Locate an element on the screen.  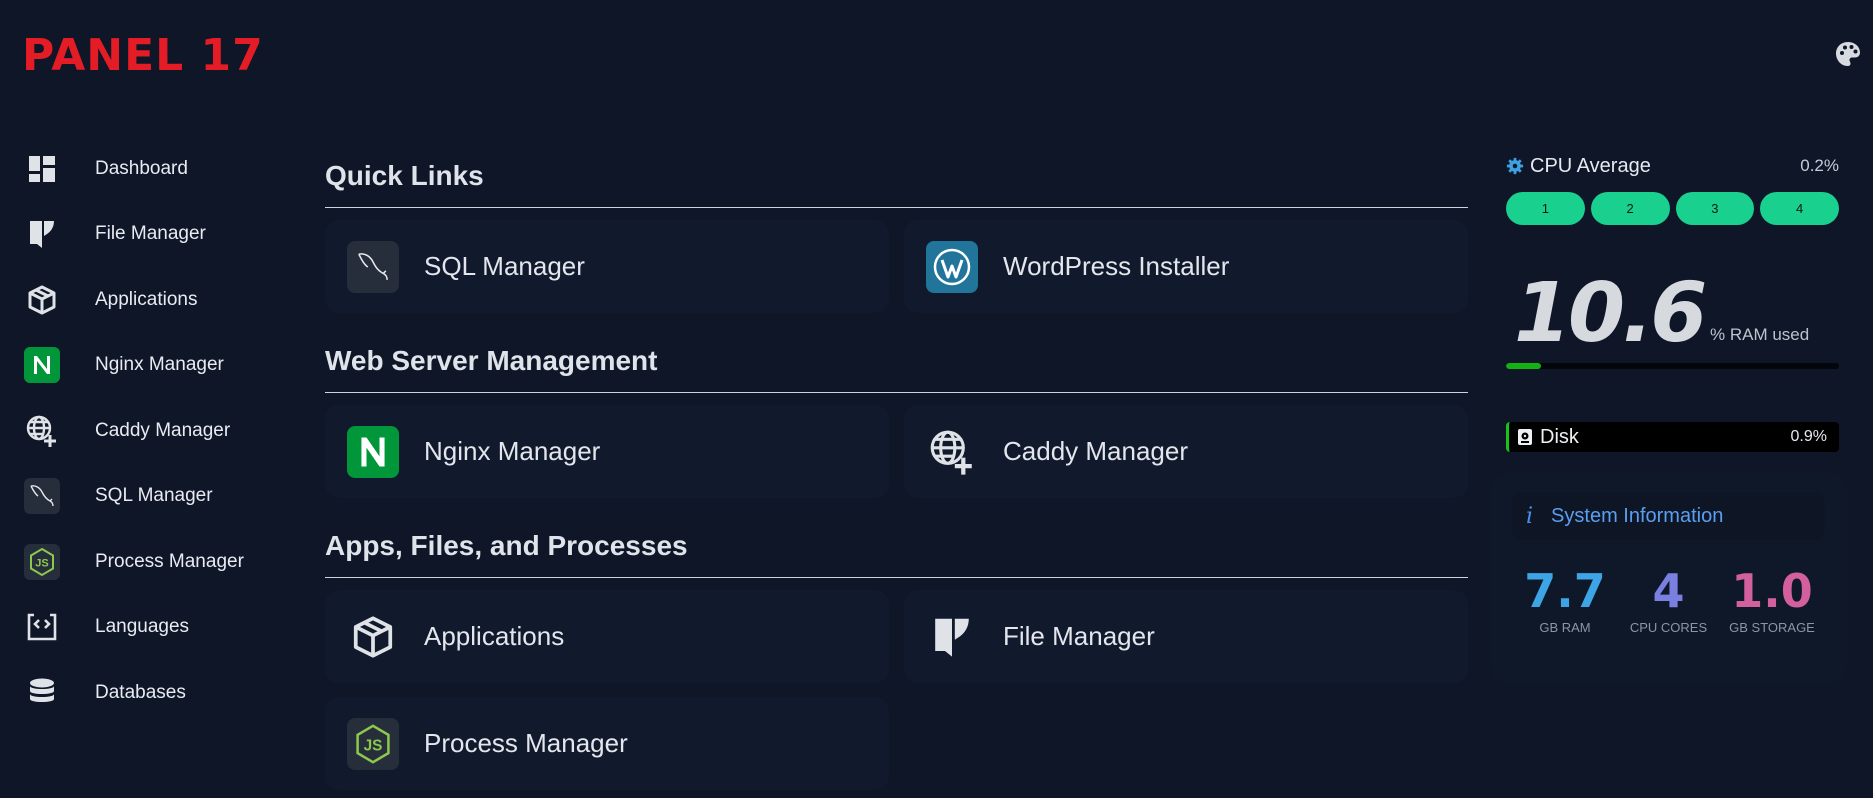
cpu-average-label: CPU Average is located at coordinates (1590, 165).